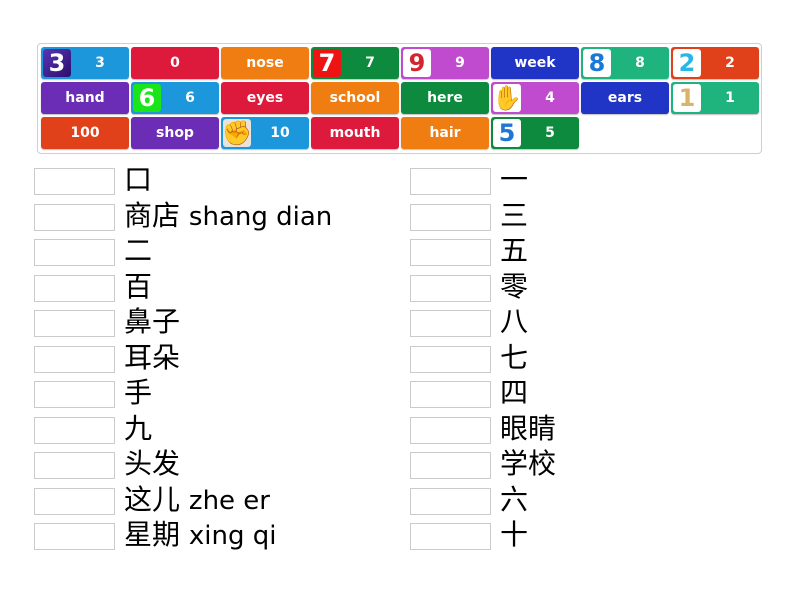 This screenshot has height=600, width=800. I want to click on target-prompt: 二, so click(138, 251).